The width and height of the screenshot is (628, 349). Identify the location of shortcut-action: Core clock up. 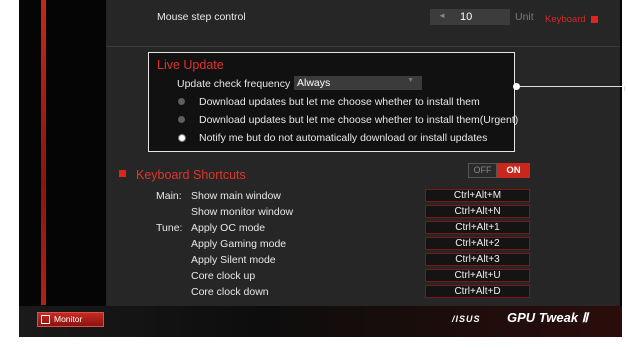
(223, 276).